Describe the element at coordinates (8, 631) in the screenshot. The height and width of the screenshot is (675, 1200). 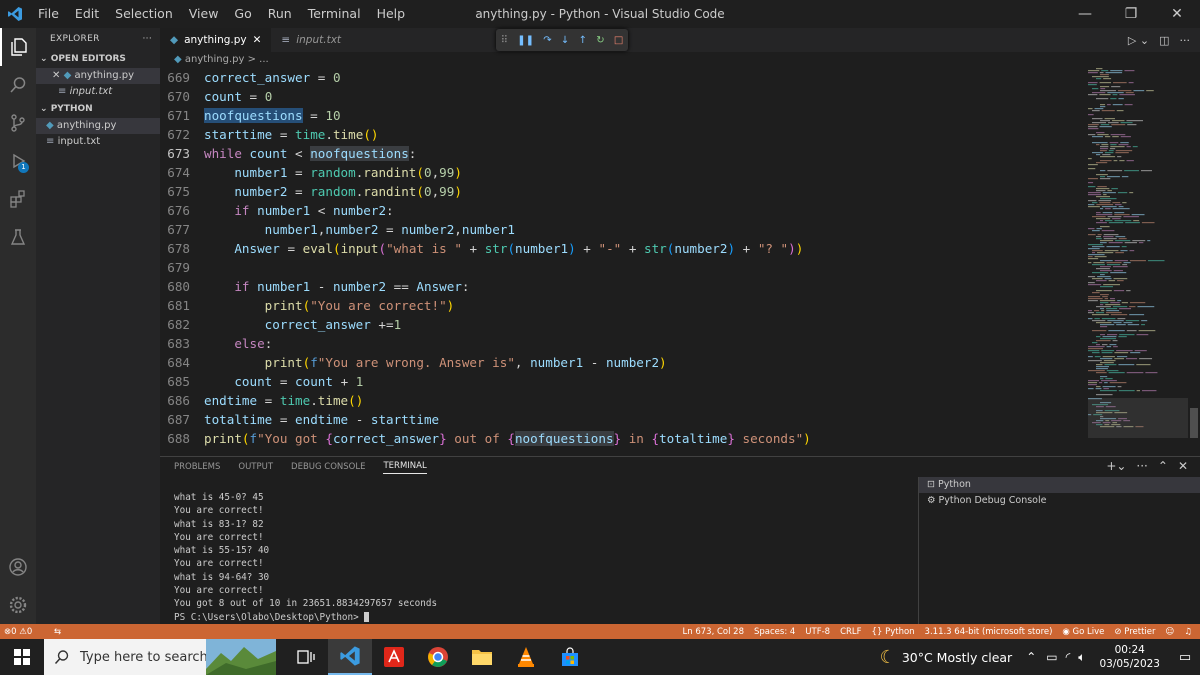
I see `error-icon: ⊗` at that location.